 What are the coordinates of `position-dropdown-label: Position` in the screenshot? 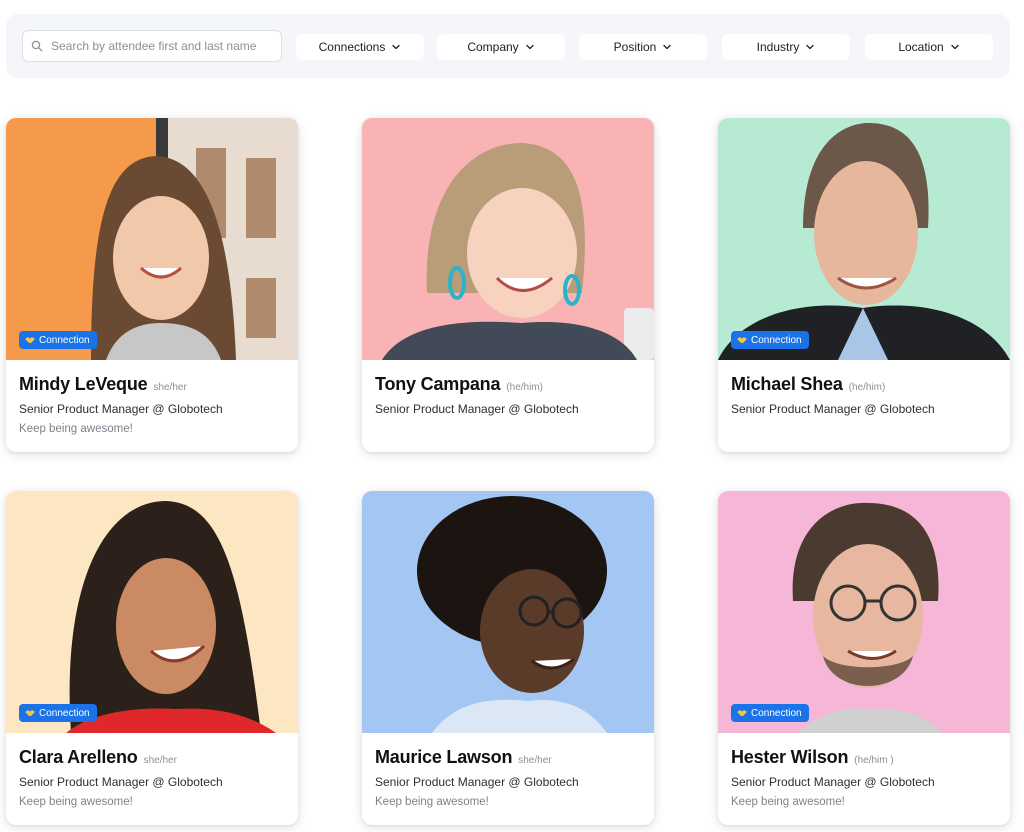 It's located at (635, 47).